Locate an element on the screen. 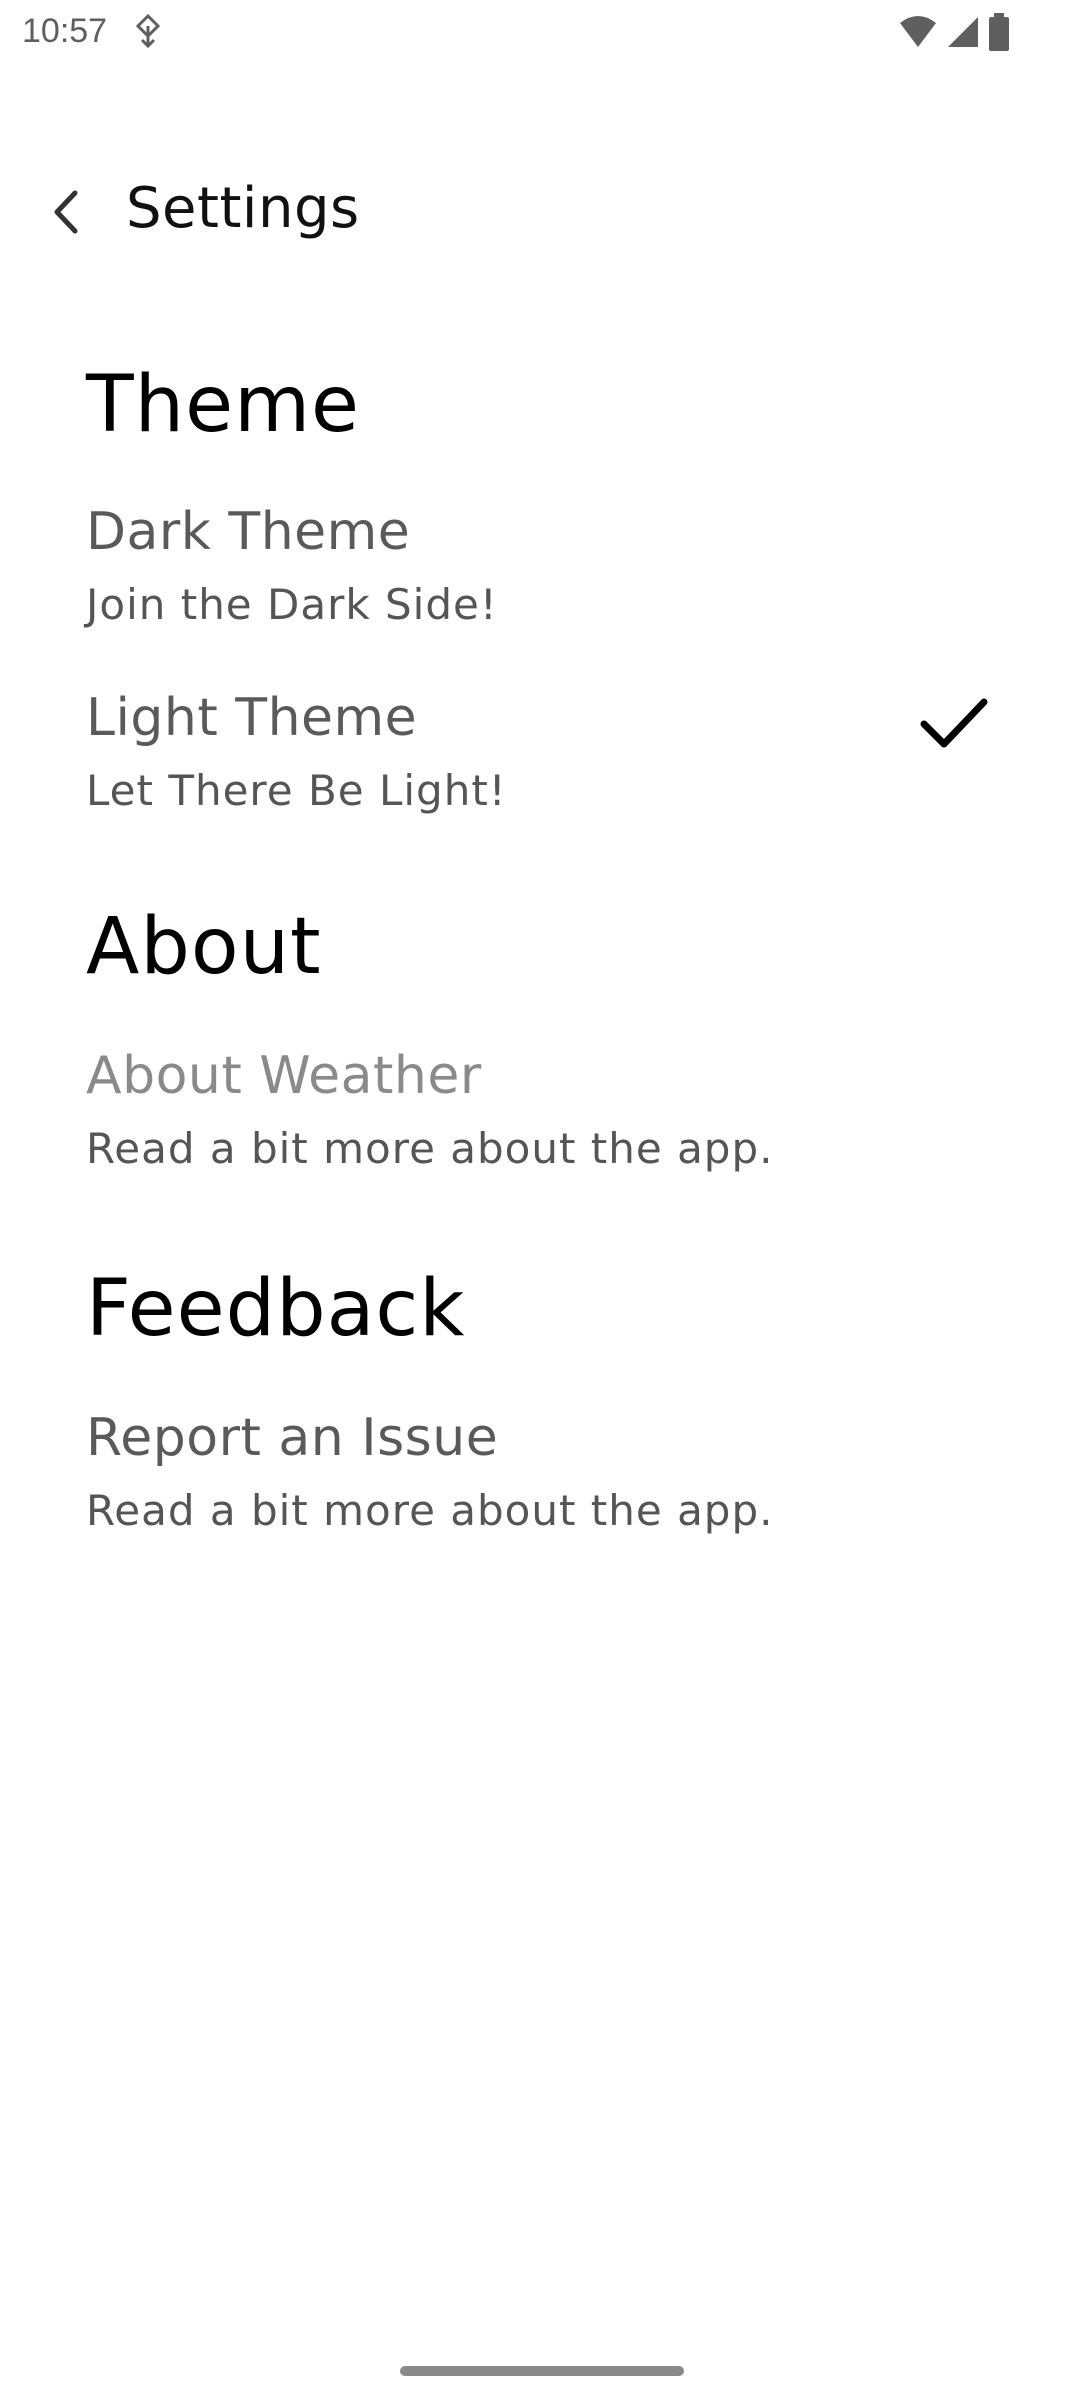  battery-icon is located at coordinates (999, 32).